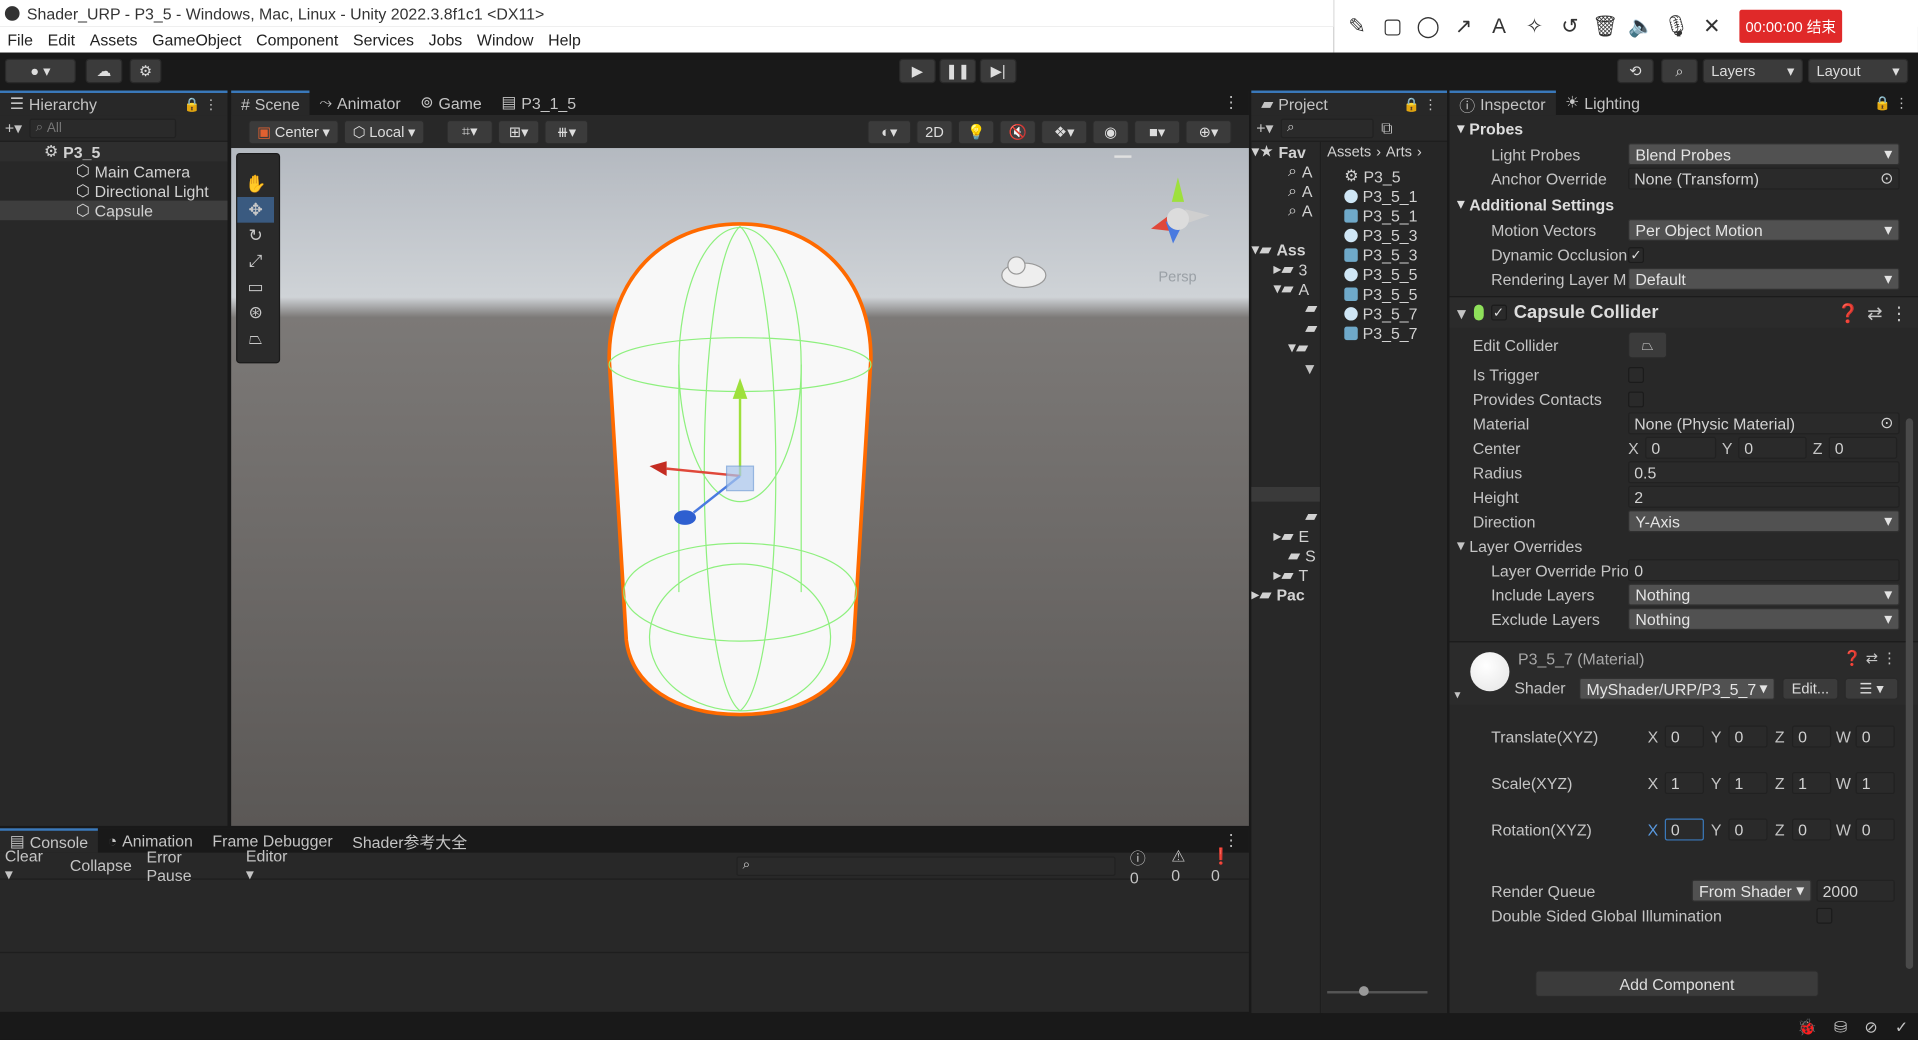 This screenshot has height=1040, width=1918. What do you see at coordinates (624, 917) in the screenshot?
I see `console-log-area` at bounding box center [624, 917].